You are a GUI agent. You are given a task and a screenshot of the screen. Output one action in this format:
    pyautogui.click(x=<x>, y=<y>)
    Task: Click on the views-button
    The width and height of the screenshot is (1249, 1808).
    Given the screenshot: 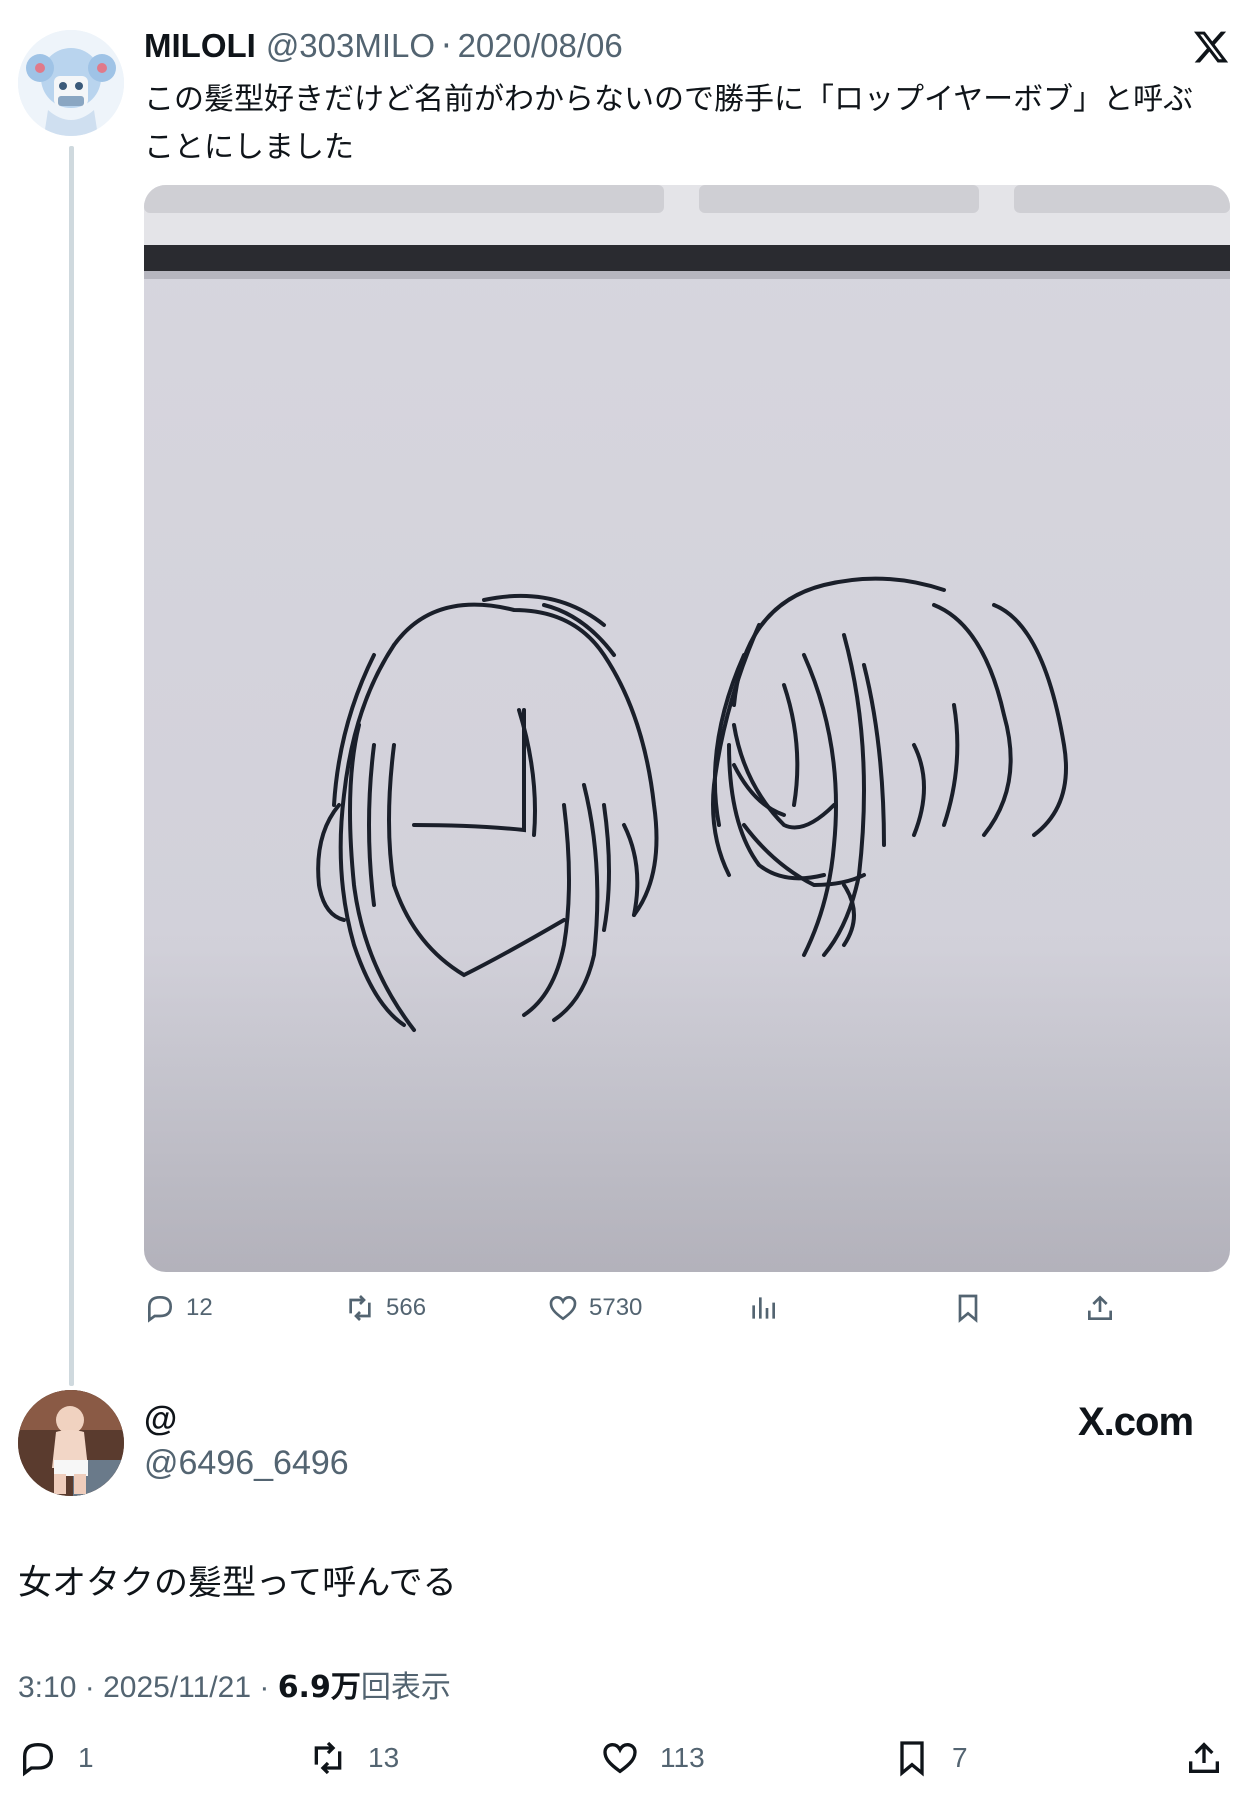 What is the action you would take?
    pyautogui.click(x=763, y=1308)
    